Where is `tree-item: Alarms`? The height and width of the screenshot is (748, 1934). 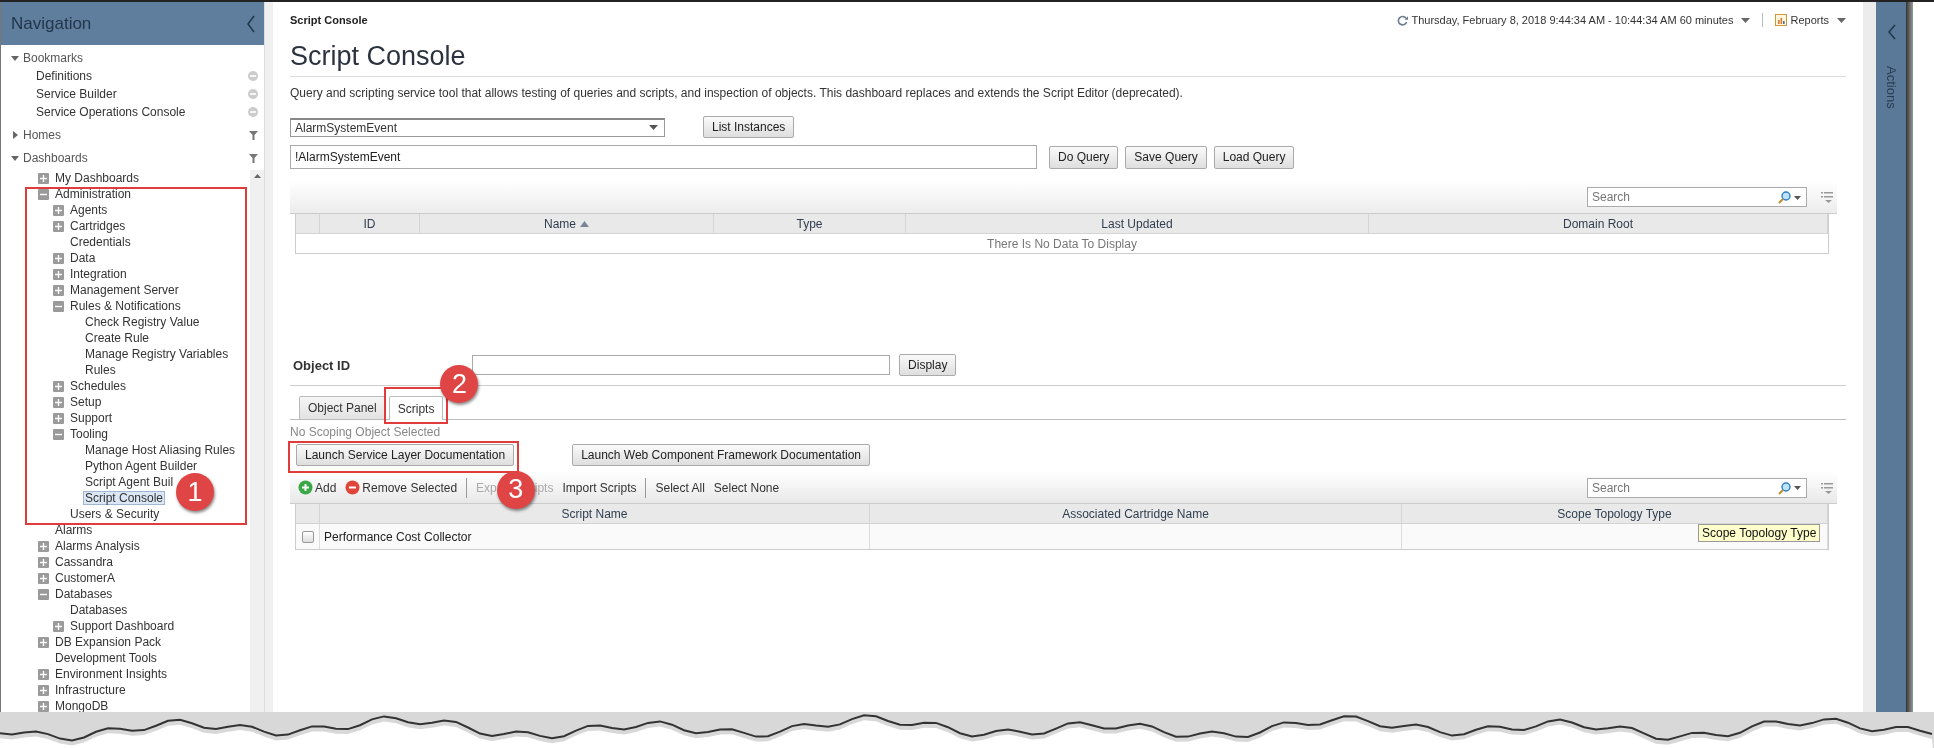 tree-item: Alarms is located at coordinates (74, 530).